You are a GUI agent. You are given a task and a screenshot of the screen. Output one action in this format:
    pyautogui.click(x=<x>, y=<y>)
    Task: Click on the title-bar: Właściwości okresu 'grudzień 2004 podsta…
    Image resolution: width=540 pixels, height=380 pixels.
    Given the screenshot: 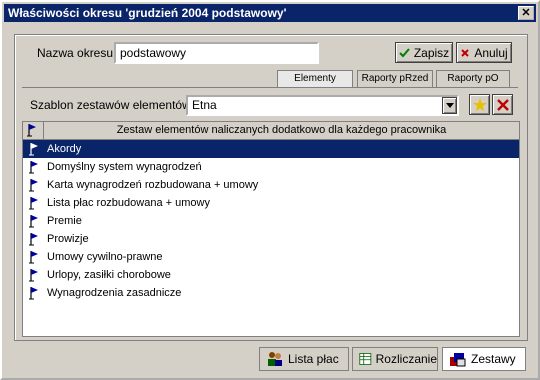 What is the action you would take?
    pyautogui.click(x=270, y=13)
    